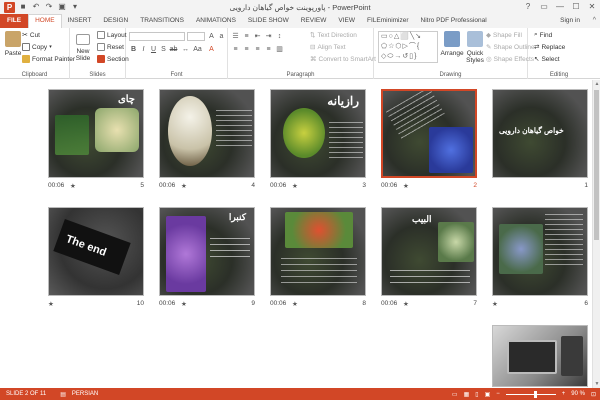  Describe the element at coordinates (346, 21) in the screenshot. I see `tab-view: VIEW` at that location.